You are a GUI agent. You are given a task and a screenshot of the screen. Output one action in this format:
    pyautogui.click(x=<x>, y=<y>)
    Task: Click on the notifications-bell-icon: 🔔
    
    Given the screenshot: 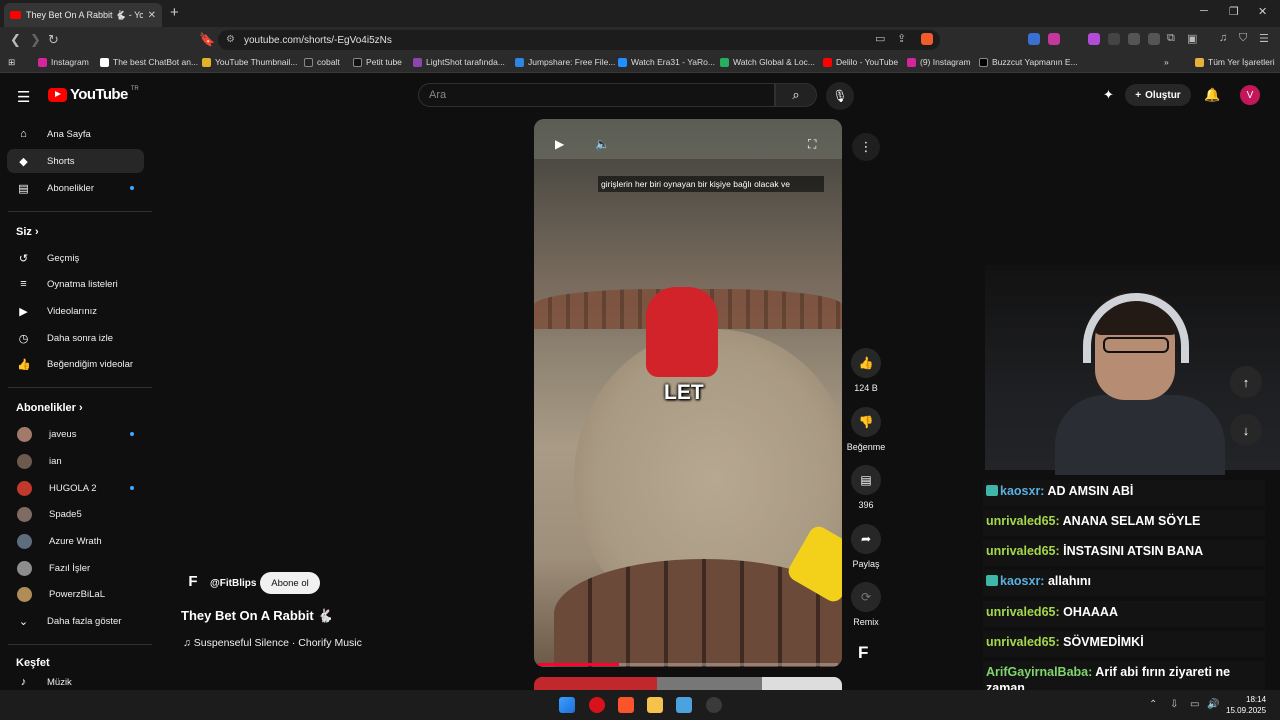 What is the action you would take?
    pyautogui.click(x=1212, y=95)
    